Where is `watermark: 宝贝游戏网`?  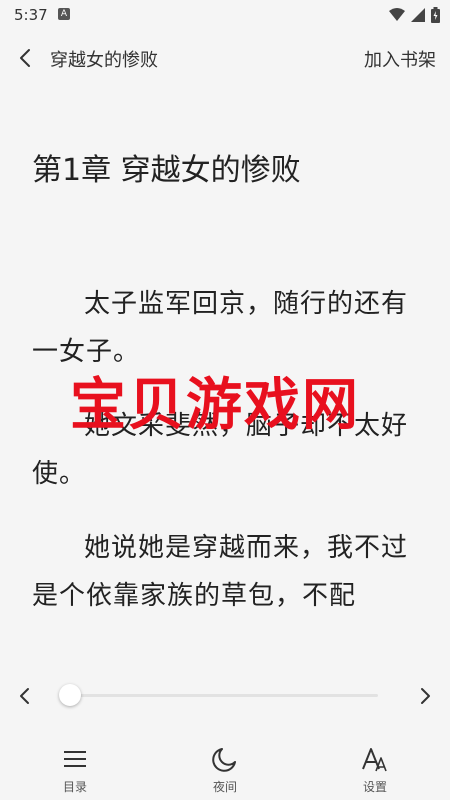 watermark: 宝贝游戏网 is located at coordinates (215, 405).